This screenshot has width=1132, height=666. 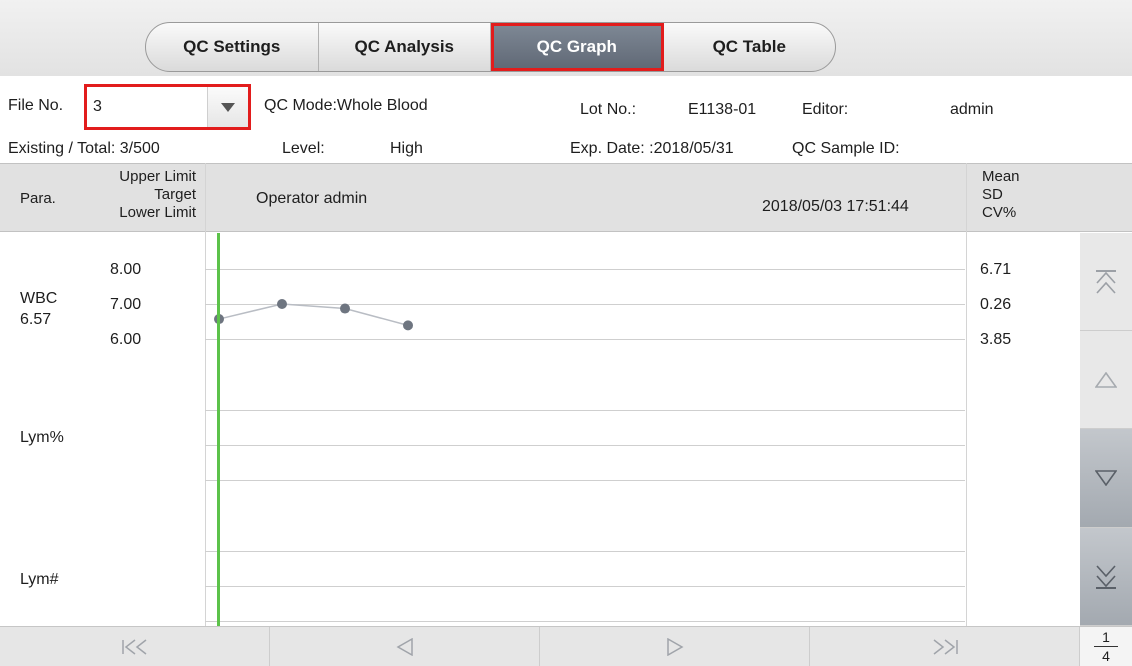 What do you see at coordinates (175, 194) in the screenshot?
I see `header-target: Target` at bounding box center [175, 194].